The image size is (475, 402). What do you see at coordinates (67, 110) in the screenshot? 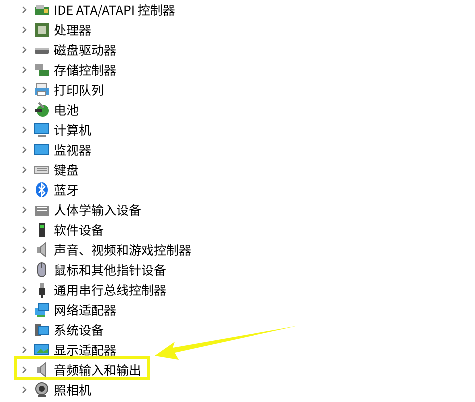
I see `tree-item: 电池` at bounding box center [67, 110].